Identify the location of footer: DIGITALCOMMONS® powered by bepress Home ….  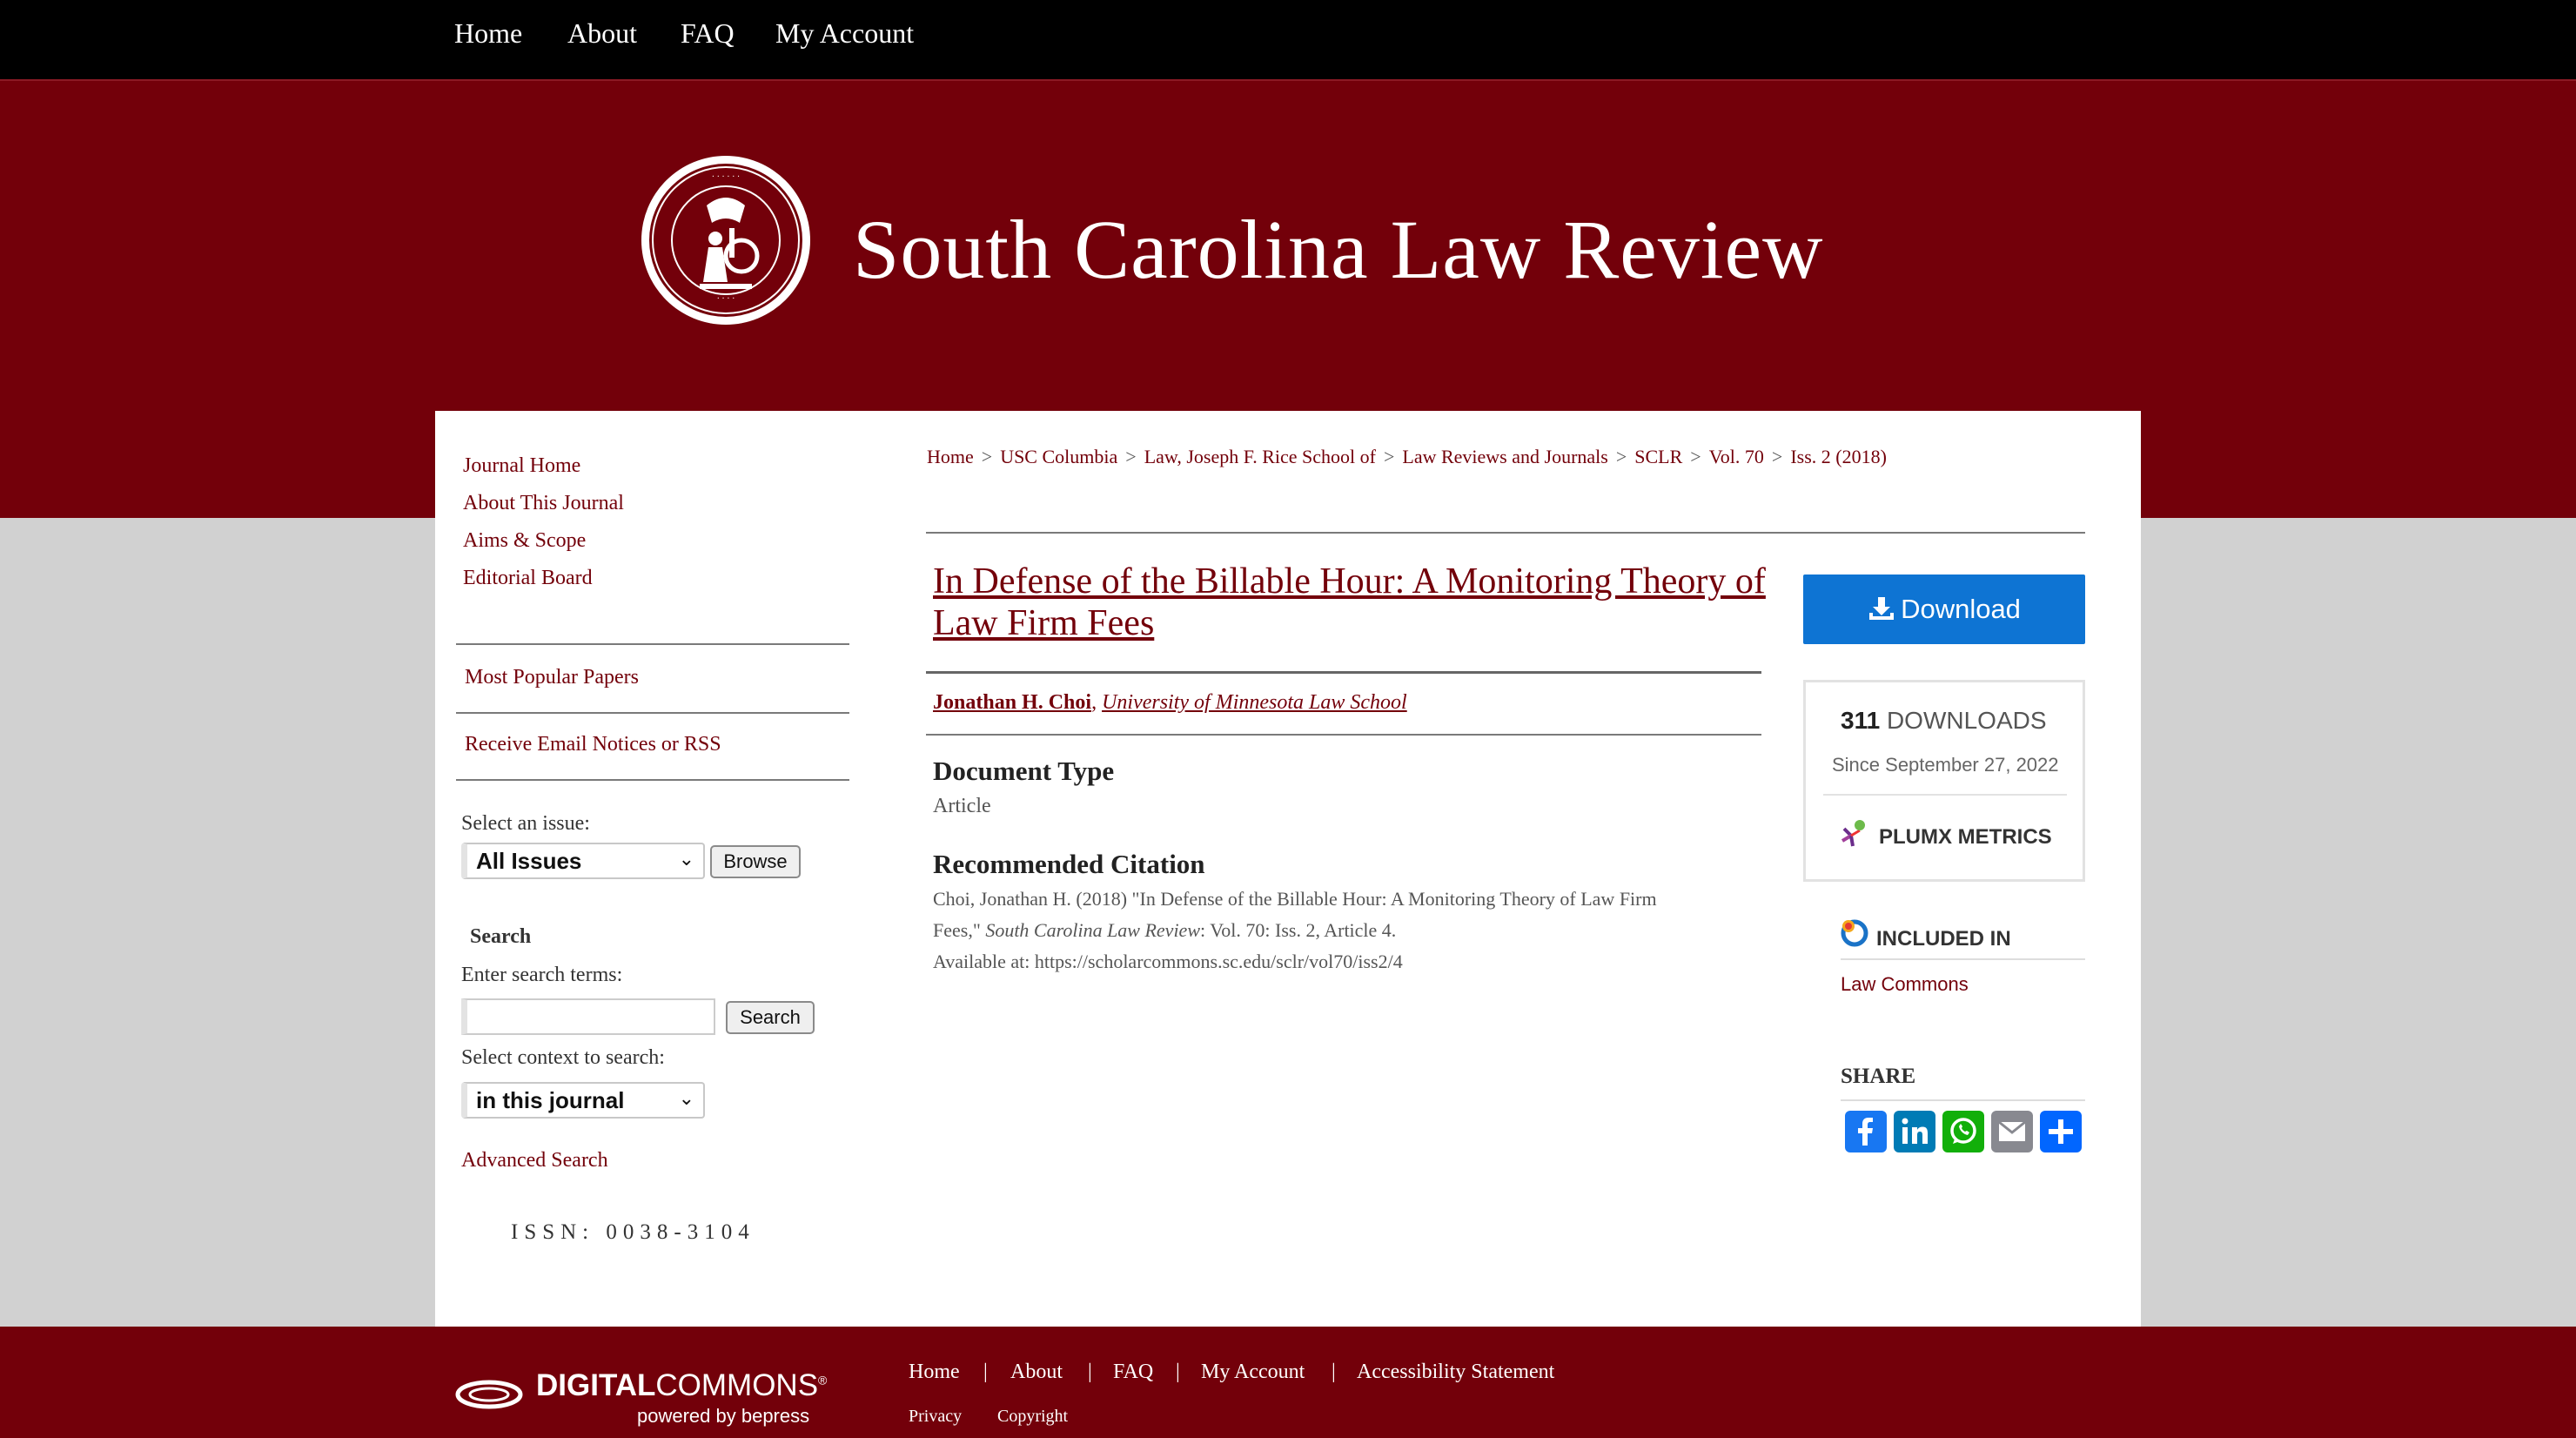
(1288, 1382).